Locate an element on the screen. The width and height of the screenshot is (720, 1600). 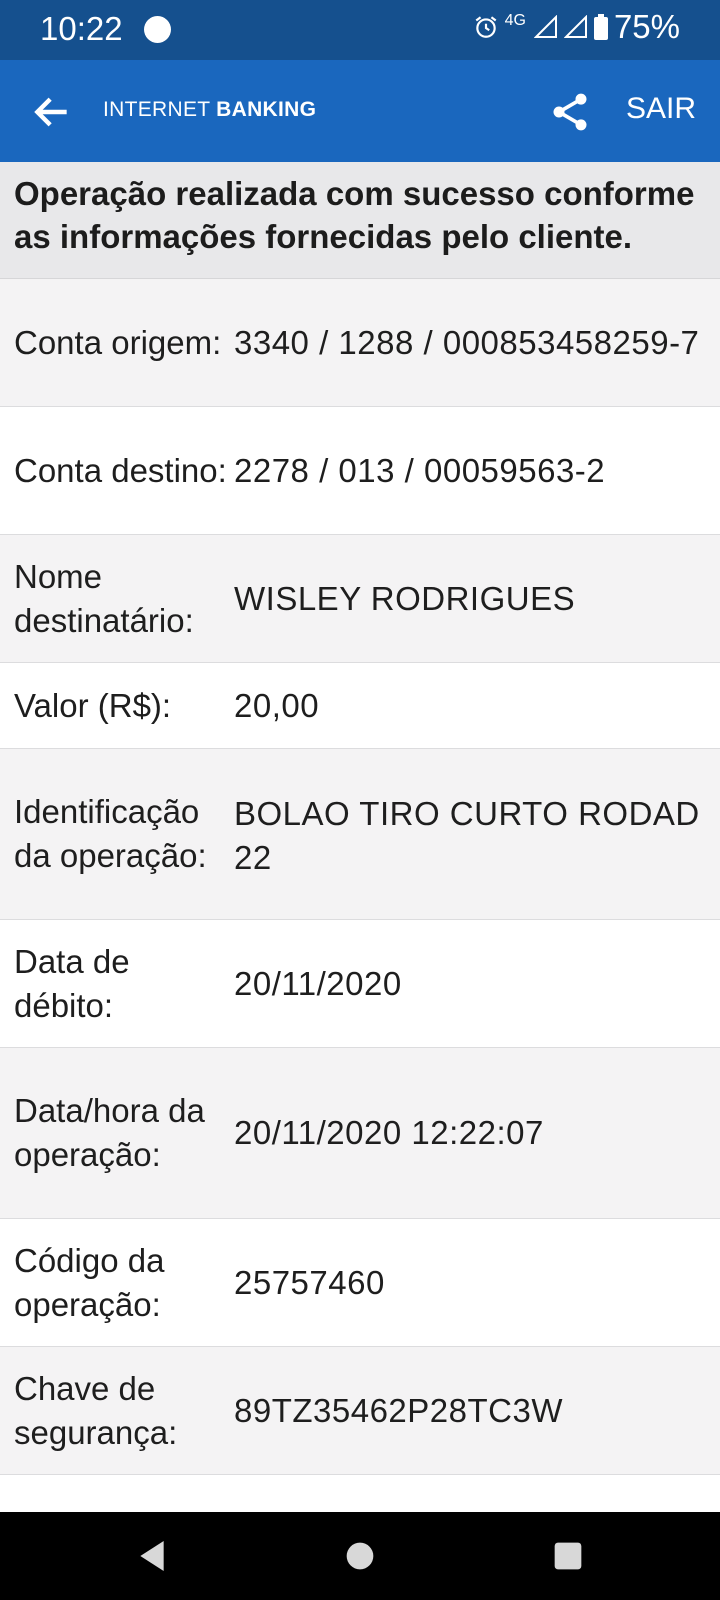
receipt-row-valor: Valor (R$): 20,00 is located at coordinates (360, 706).